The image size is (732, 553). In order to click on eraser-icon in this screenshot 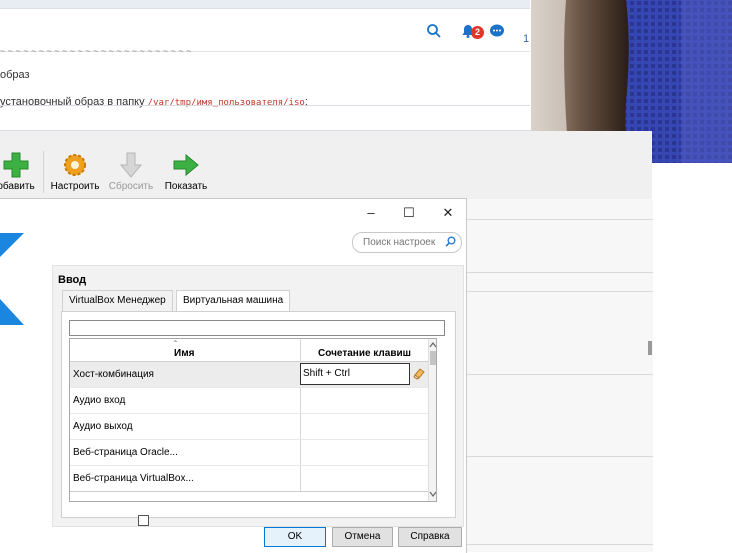, I will do `click(419, 375)`.